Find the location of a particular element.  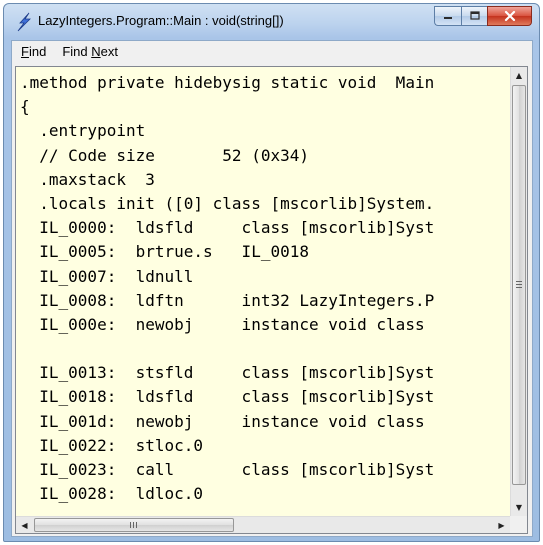

menu-bar: Find Find Next is located at coordinates (272, 51).